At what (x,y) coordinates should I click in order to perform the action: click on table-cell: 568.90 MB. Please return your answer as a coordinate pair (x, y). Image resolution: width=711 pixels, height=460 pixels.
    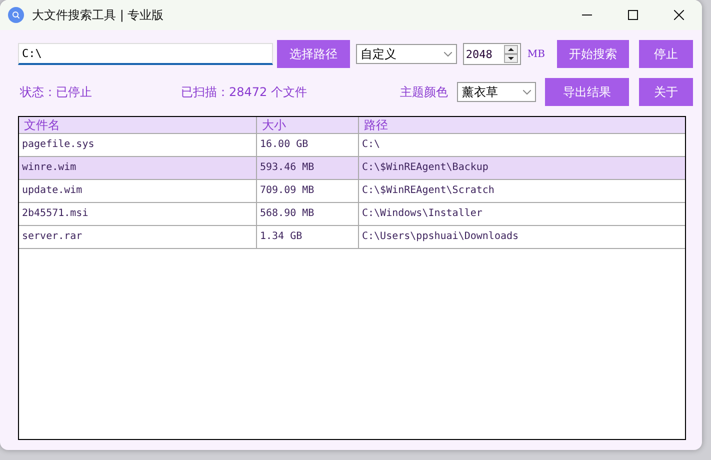
    Looking at the image, I should click on (307, 214).